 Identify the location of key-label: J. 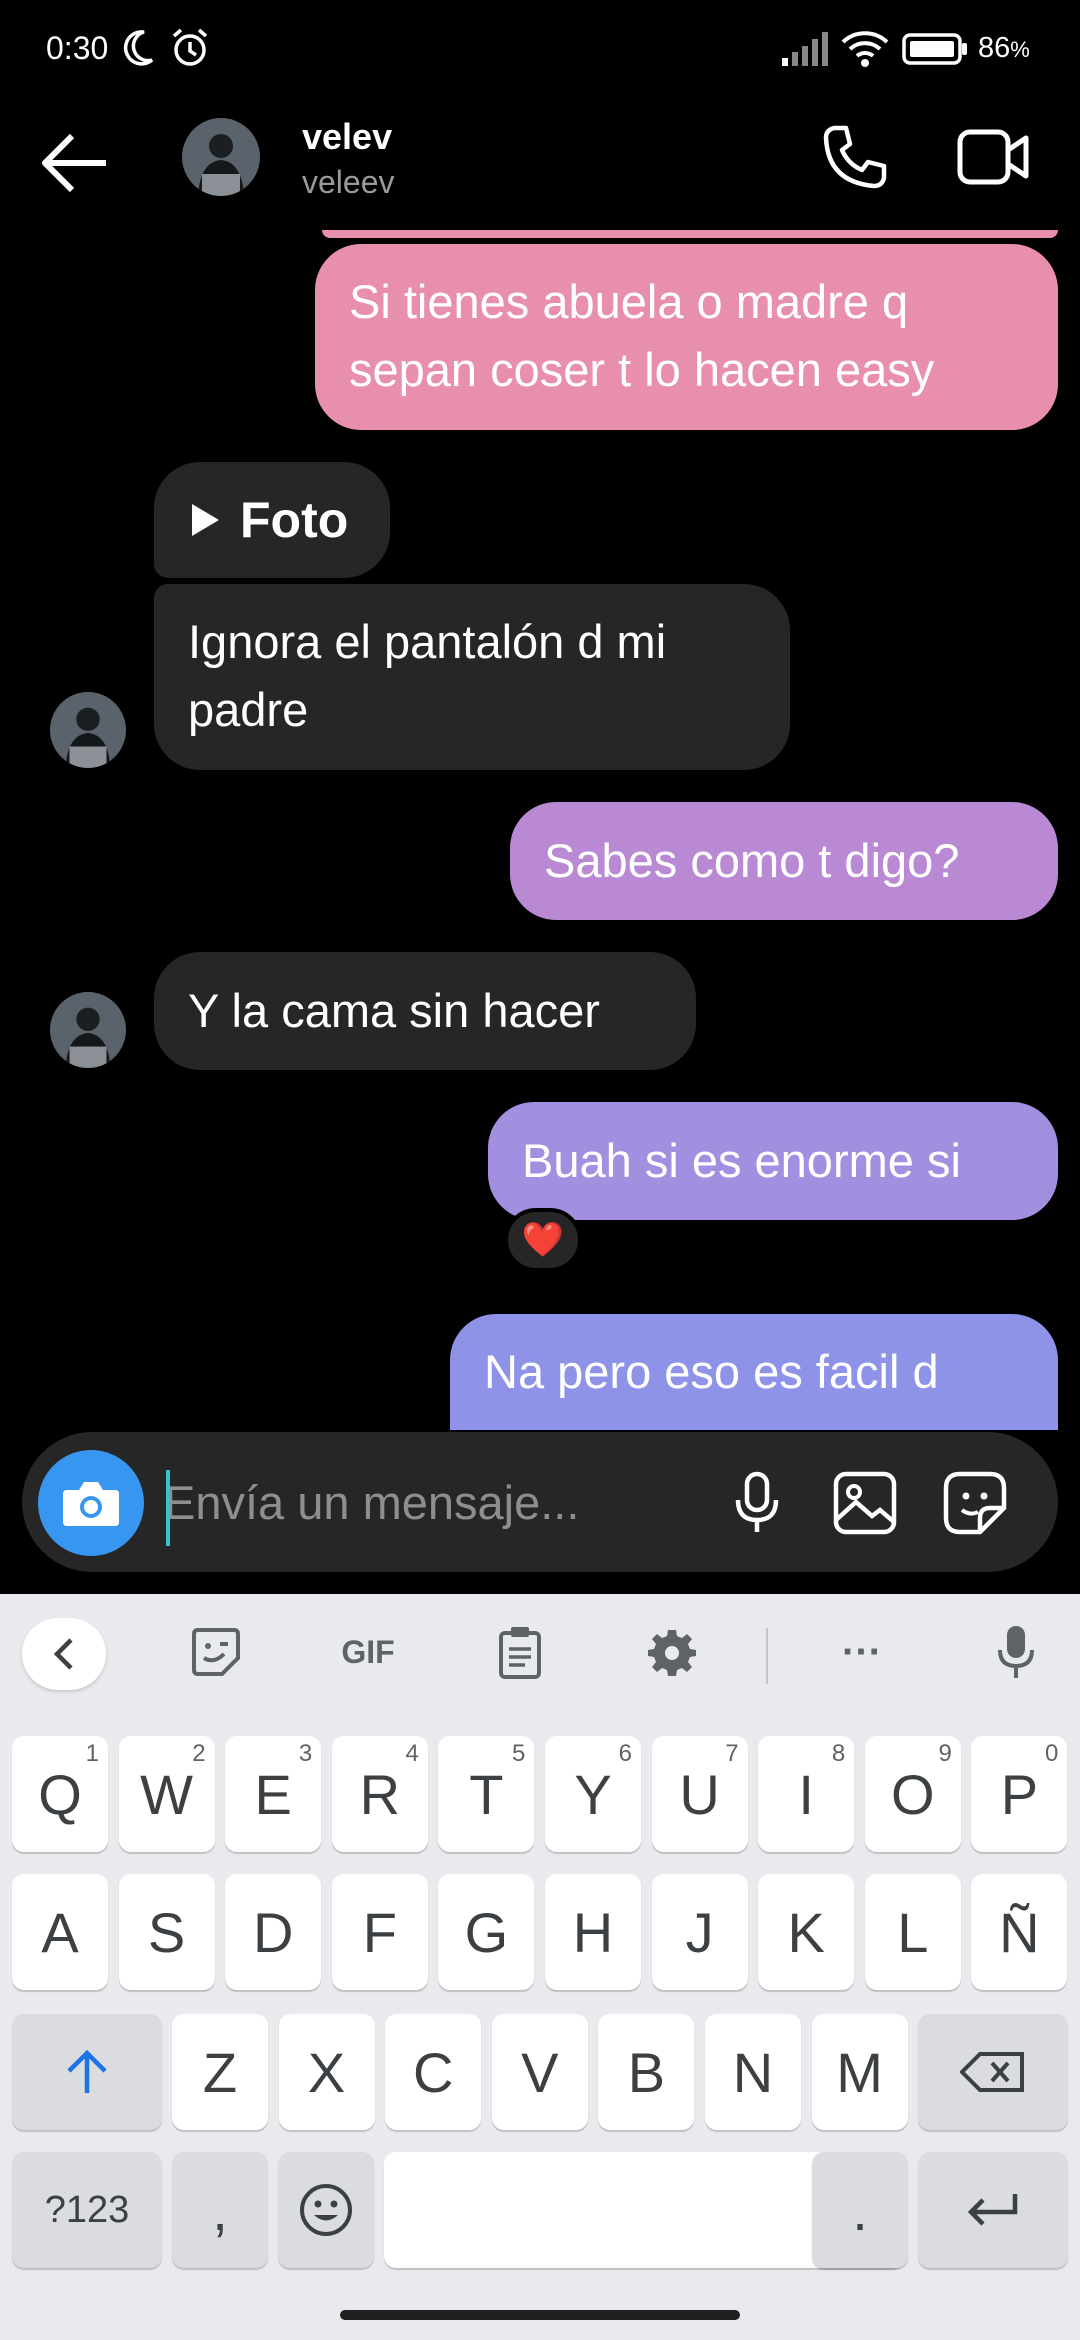
(699, 1932).